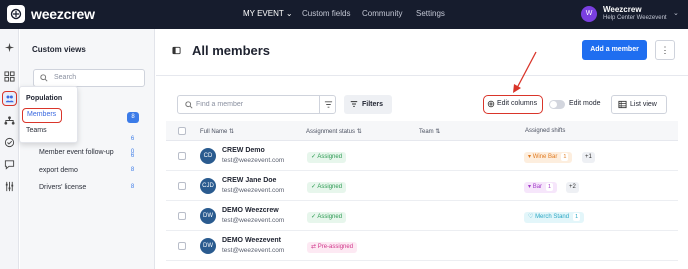 This screenshot has width=688, height=269. What do you see at coordinates (59, 49) in the screenshot?
I see `custom-views-title: Custom views` at bounding box center [59, 49].